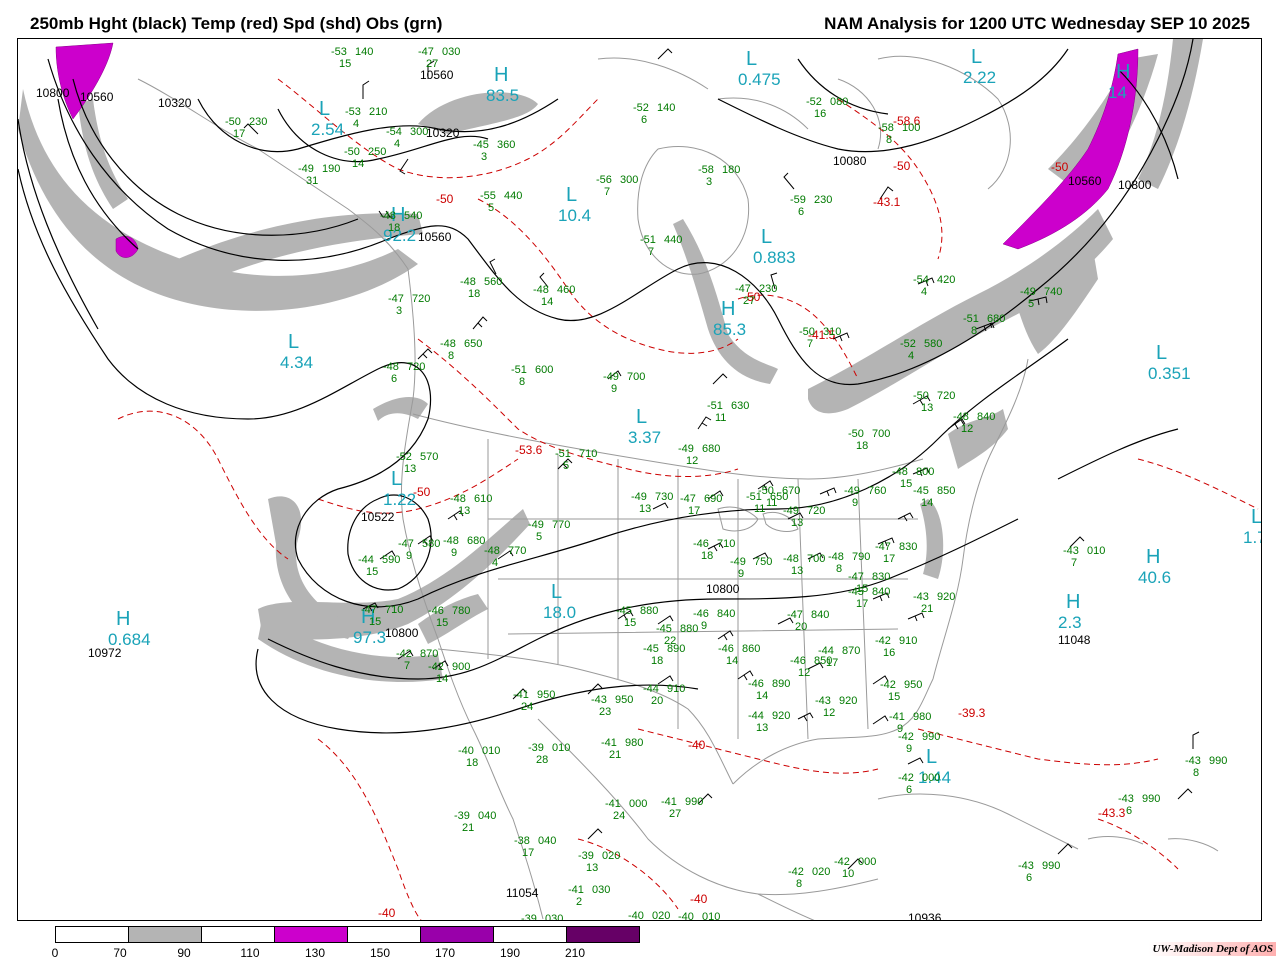 Image resolution: width=1280 pixels, height=960 pixels. I want to click on central-america, so click(786, 906).